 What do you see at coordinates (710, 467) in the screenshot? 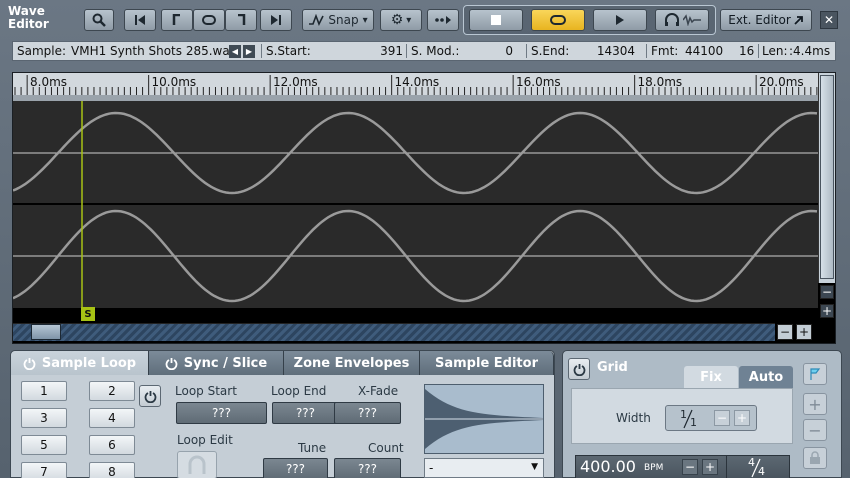
I see `bpm-increment-button: +` at bounding box center [710, 467].